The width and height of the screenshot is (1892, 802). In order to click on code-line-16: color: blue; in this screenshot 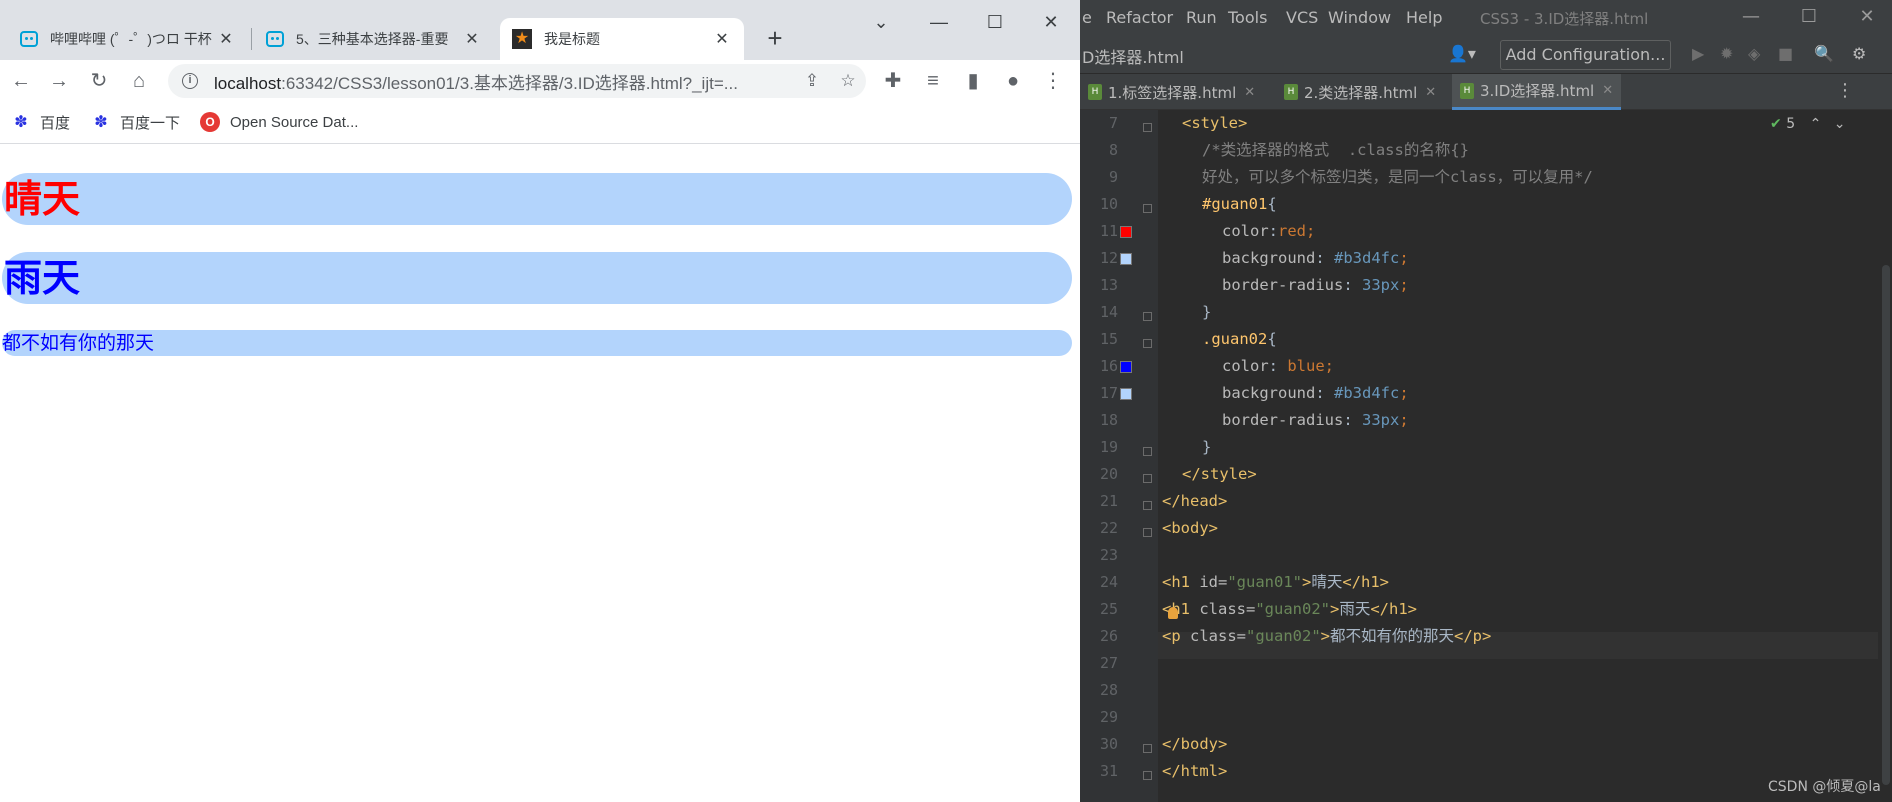, I will do `click(1278, 366)`.